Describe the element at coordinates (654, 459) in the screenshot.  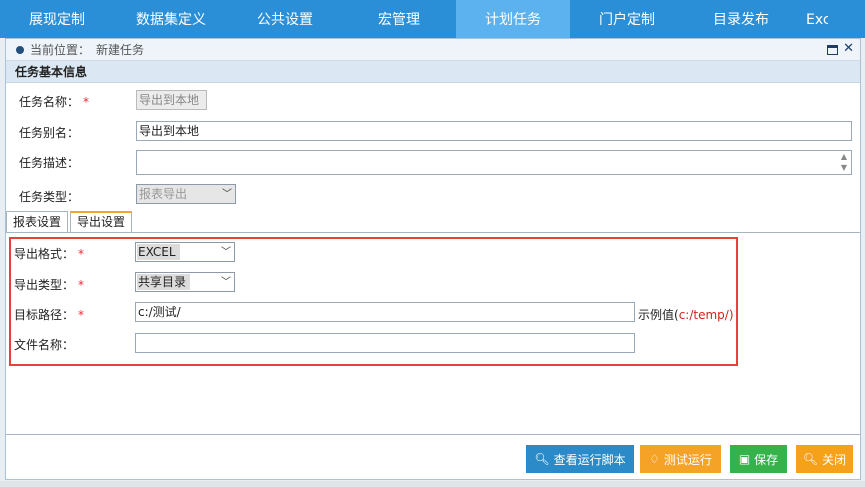
I see `diamond-icon: ♢` at that location.